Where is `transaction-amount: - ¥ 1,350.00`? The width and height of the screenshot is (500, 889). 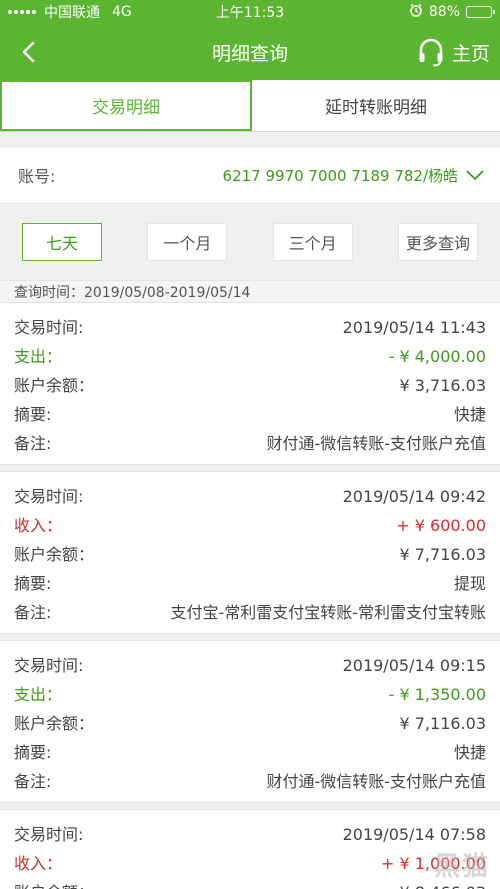
transaction-amount: - ¥ 1,350.00 is located at coordinates (437, 694).